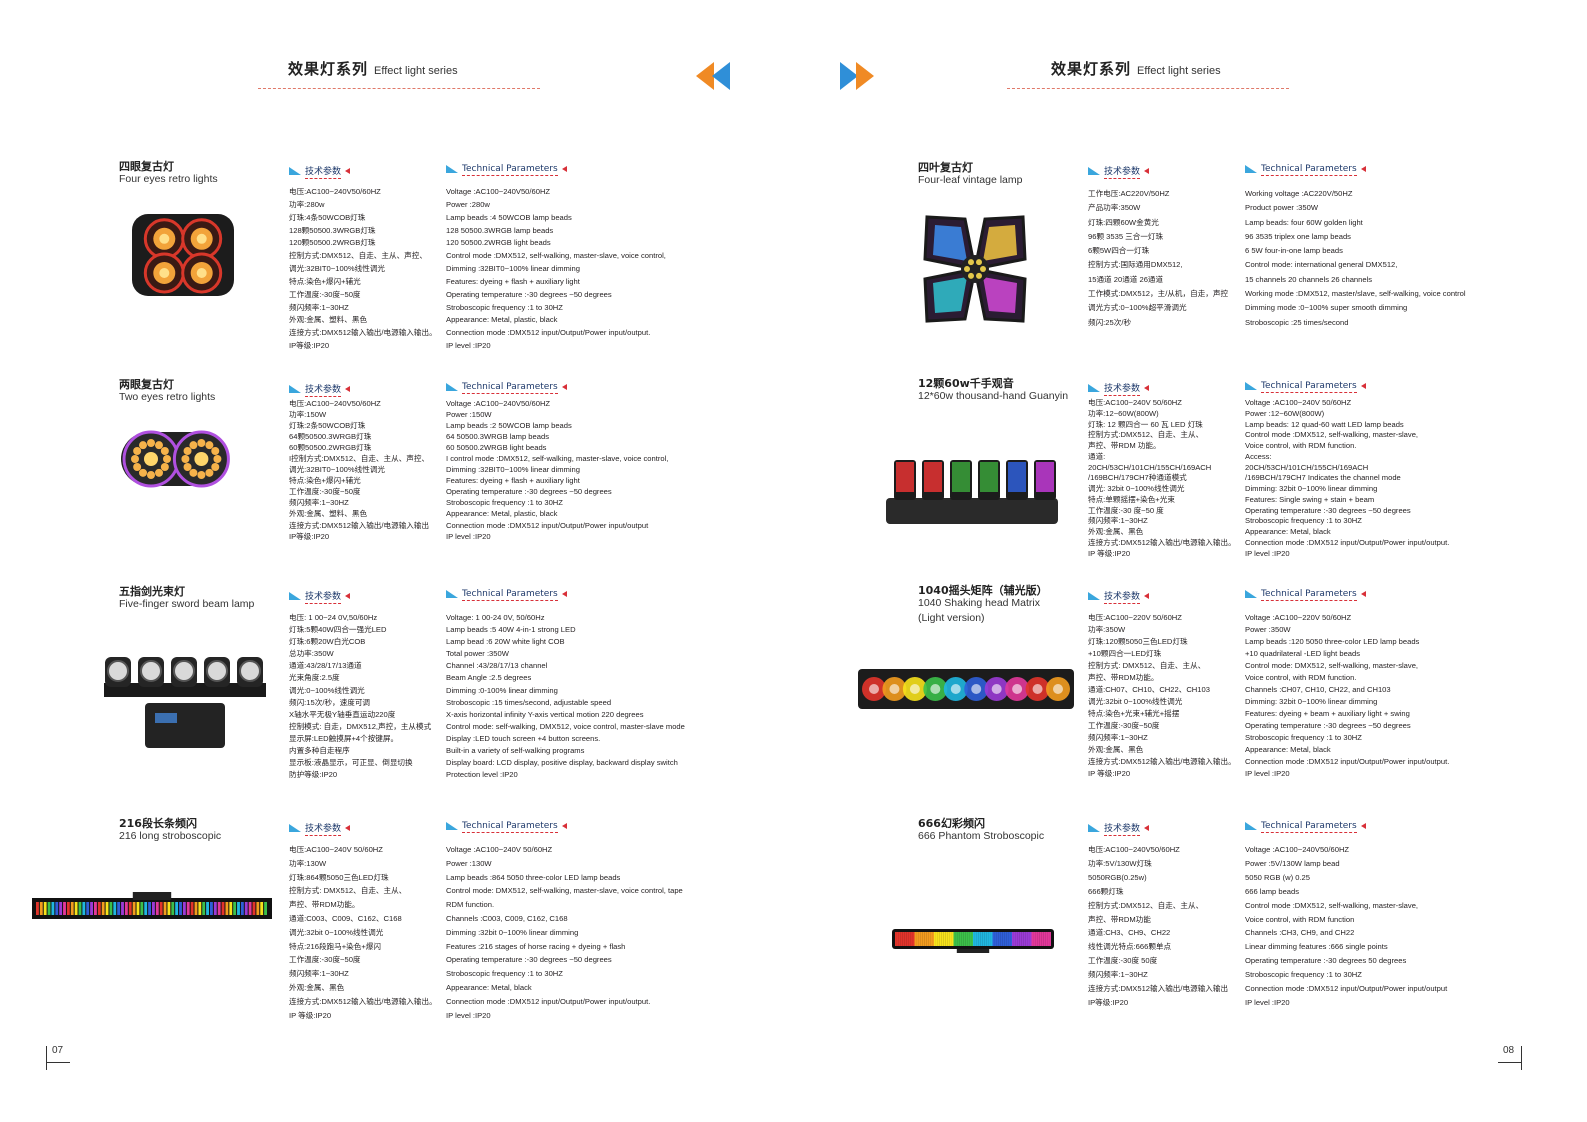  Describe the element at coordinates (330, 437) in the screenshot. I see `param-line: 64颗50500.3WRGB灯珠` at that location.